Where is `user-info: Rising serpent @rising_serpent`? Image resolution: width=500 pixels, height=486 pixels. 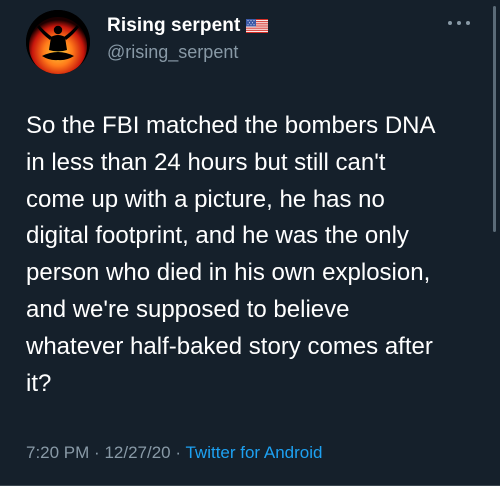
user-info: Rising serpent @rising_serpent is located at coordinates (188, 38).